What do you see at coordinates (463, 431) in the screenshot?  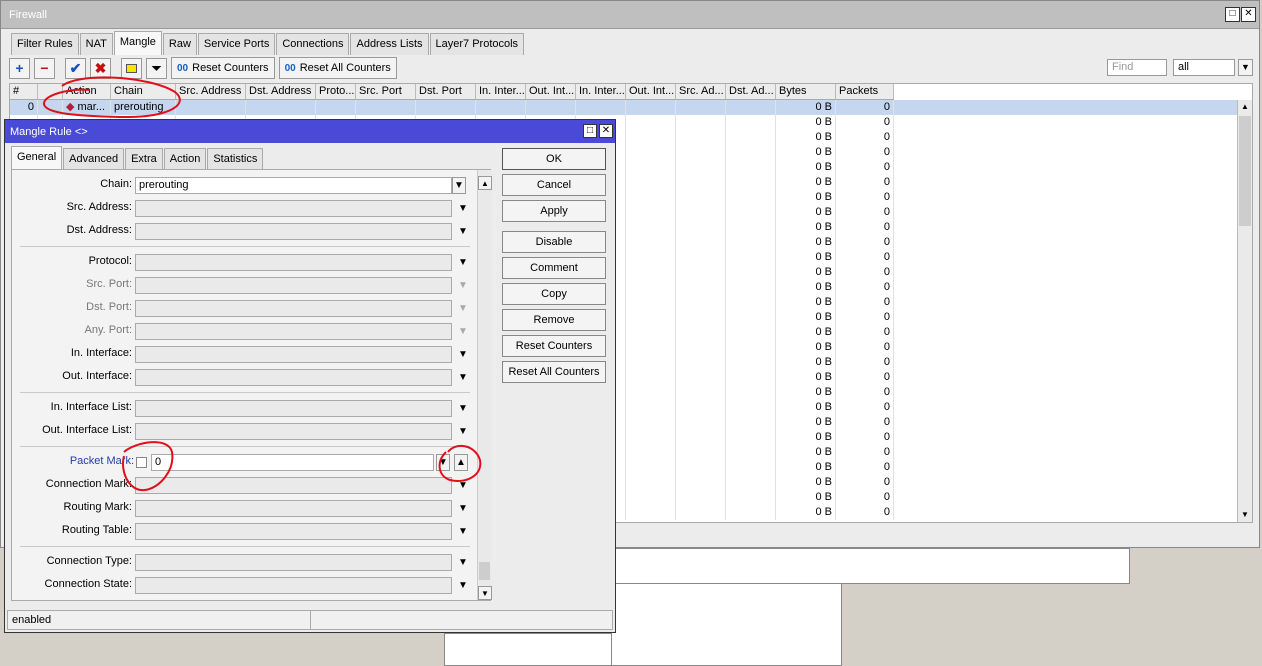 I see `out-interface-list-dropdown-icon: ▼` at bounding box center [463, 431].